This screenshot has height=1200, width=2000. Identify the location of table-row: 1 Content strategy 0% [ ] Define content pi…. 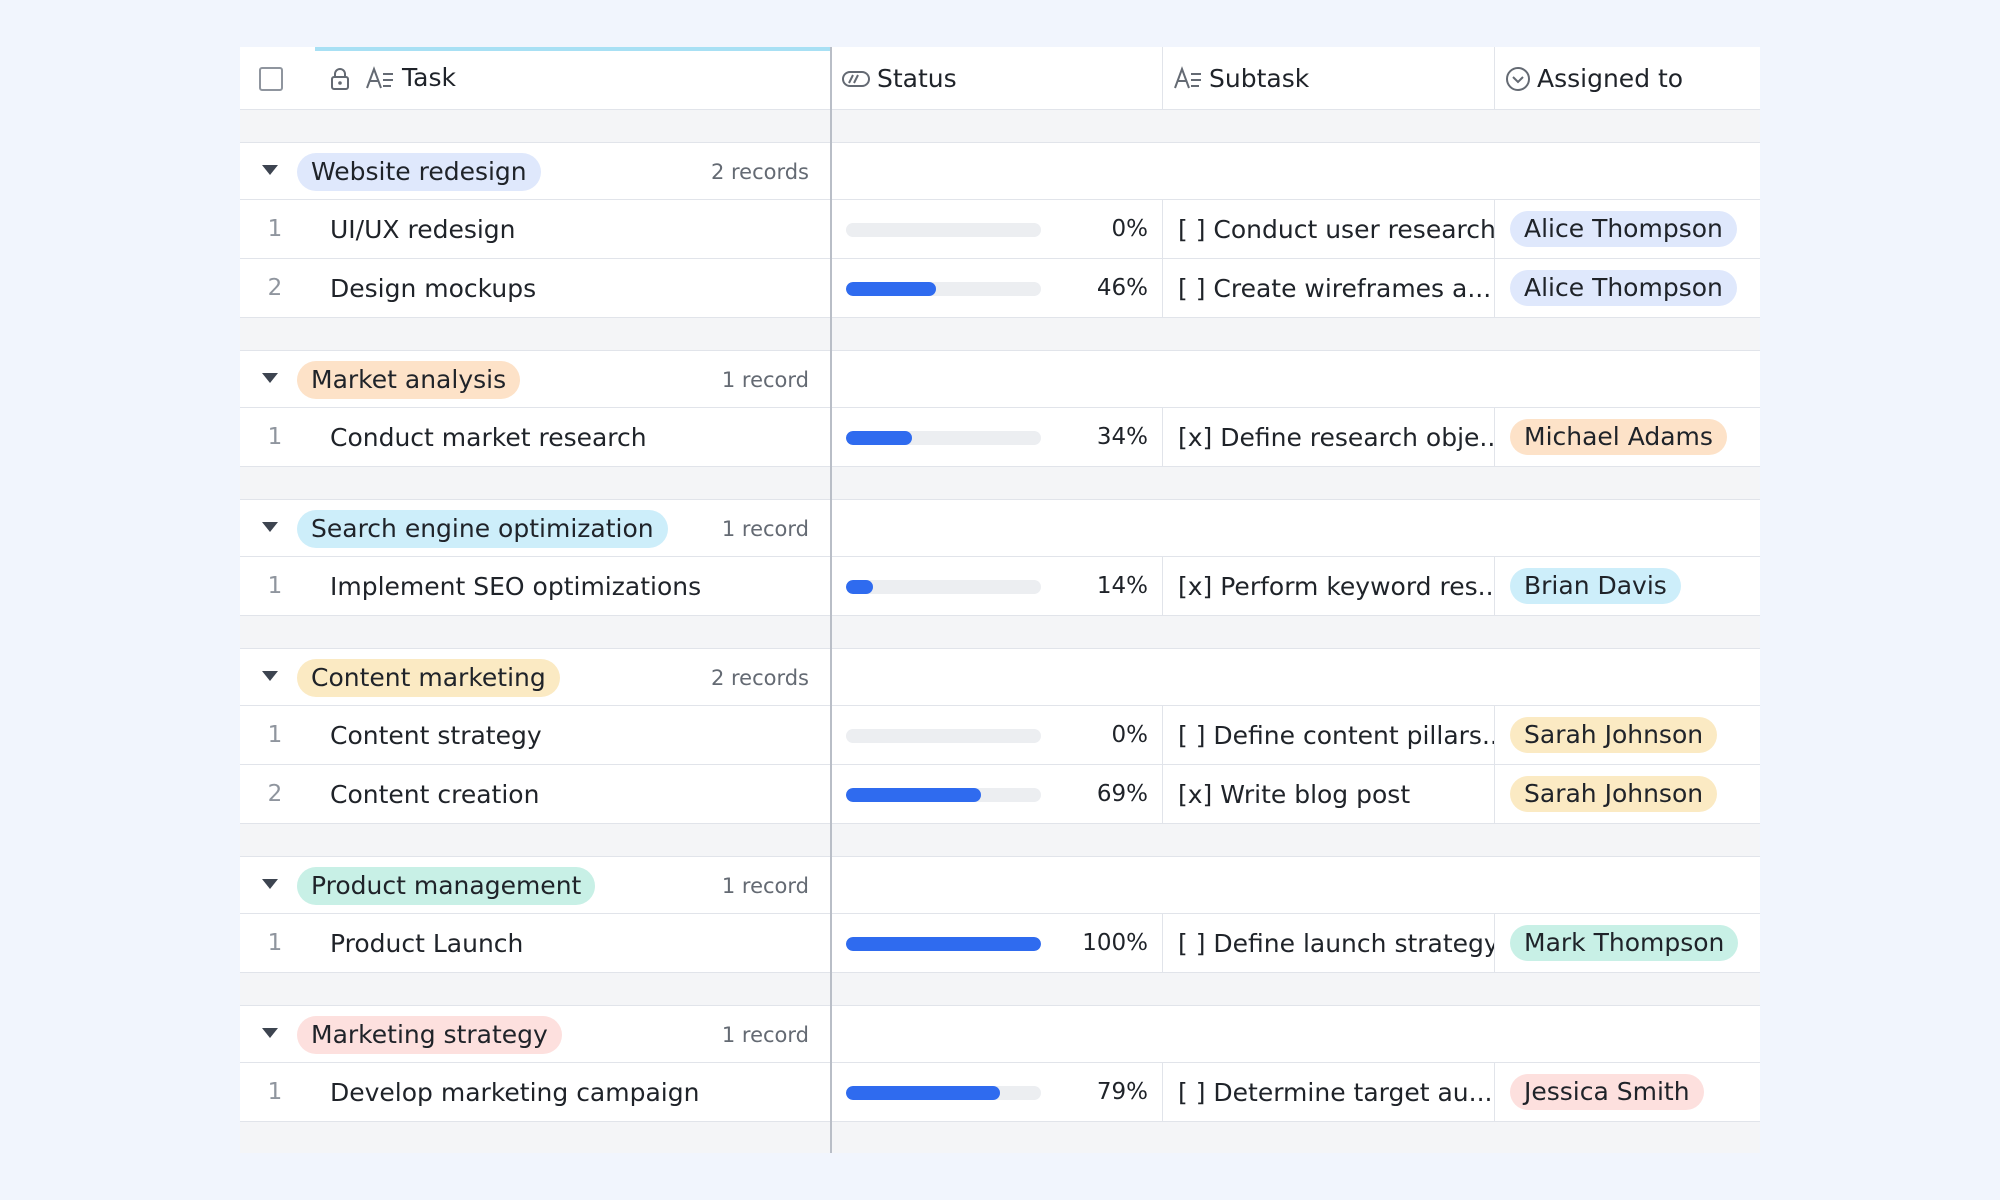
(1000, 735).